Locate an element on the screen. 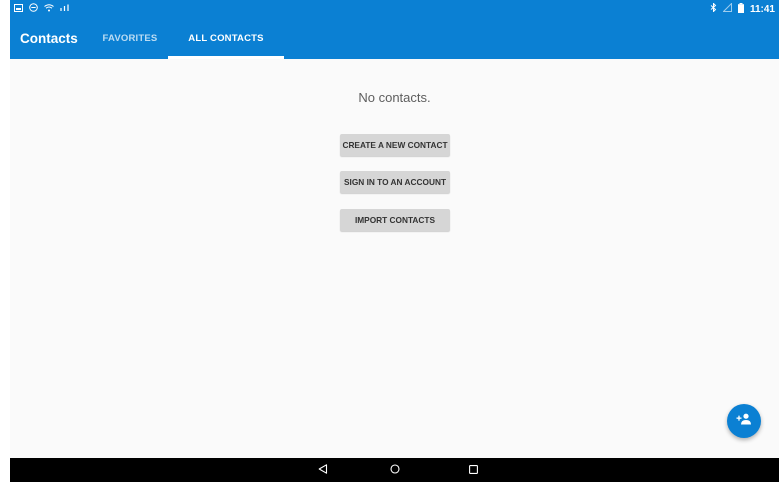  gallery-icon is located at coordinates (18, 9).